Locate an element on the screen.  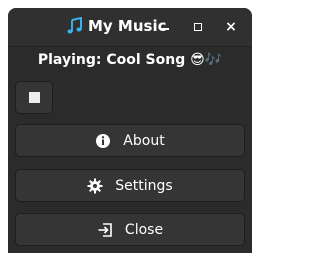
window-close-button: × is located at coordinates (231, 27).